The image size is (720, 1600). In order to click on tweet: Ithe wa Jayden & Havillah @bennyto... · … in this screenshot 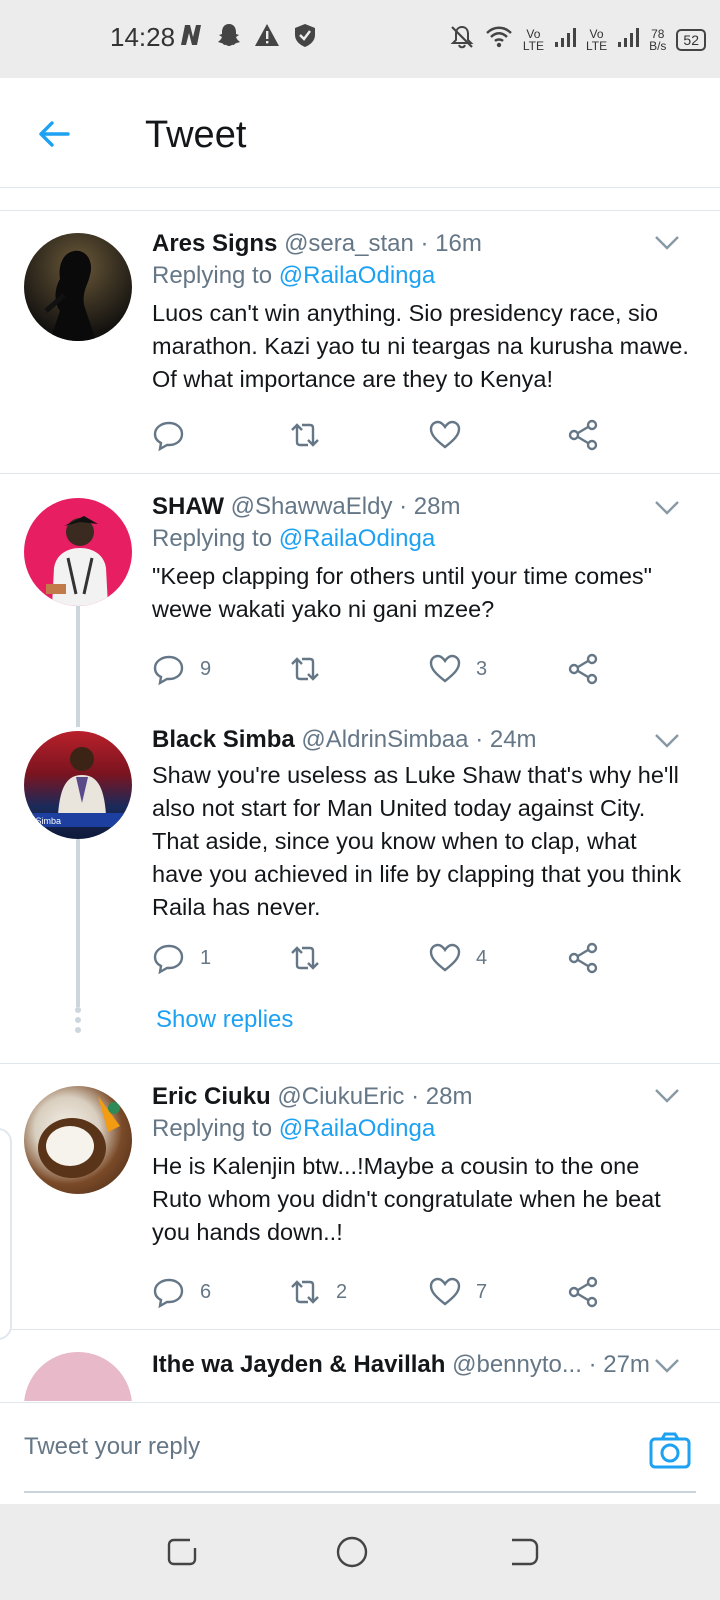, I will do `click(360, 1365)`.